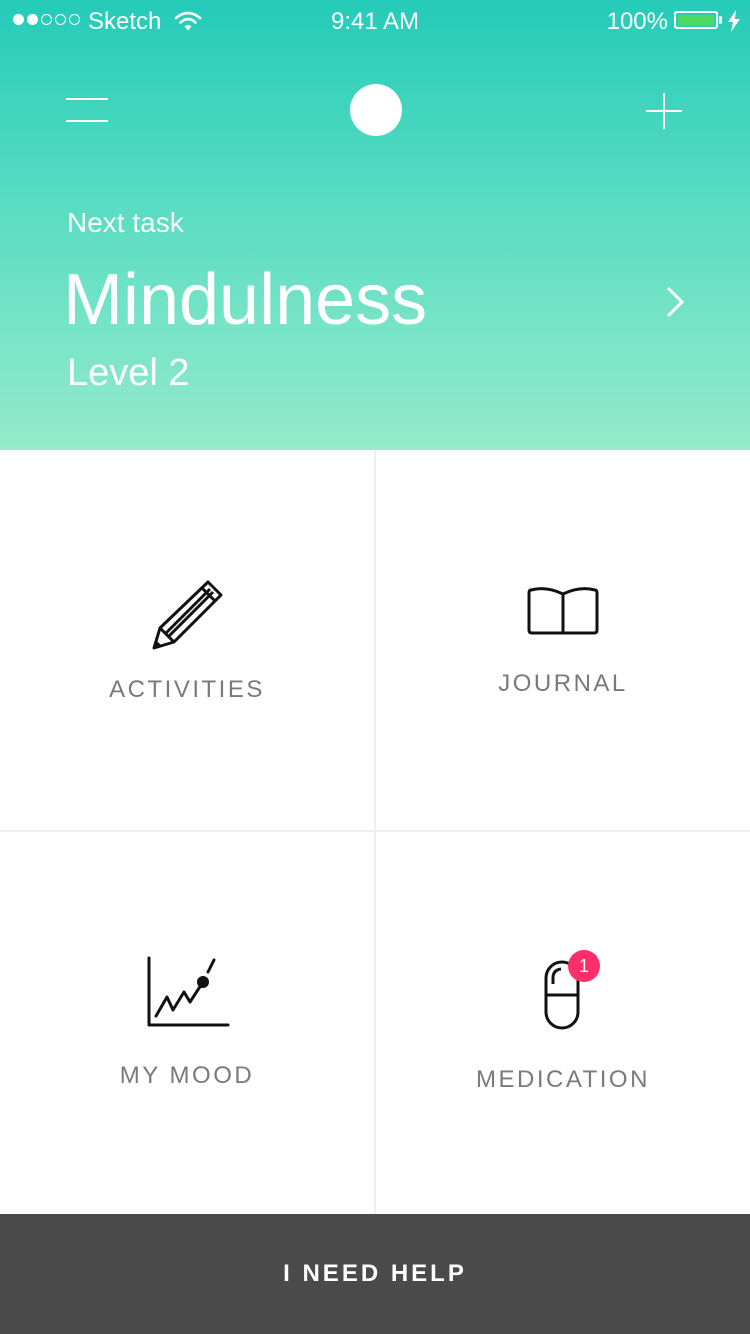 Image resolution: width=750 pixels, height=1334 pixels. Describe the element at coordinates (734, 21) in the screenshot. I see `charging-icon` at that location.